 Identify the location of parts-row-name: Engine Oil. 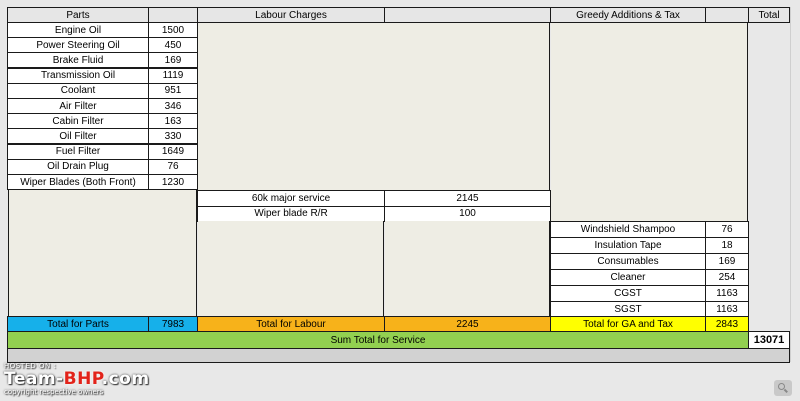
(78, 30).